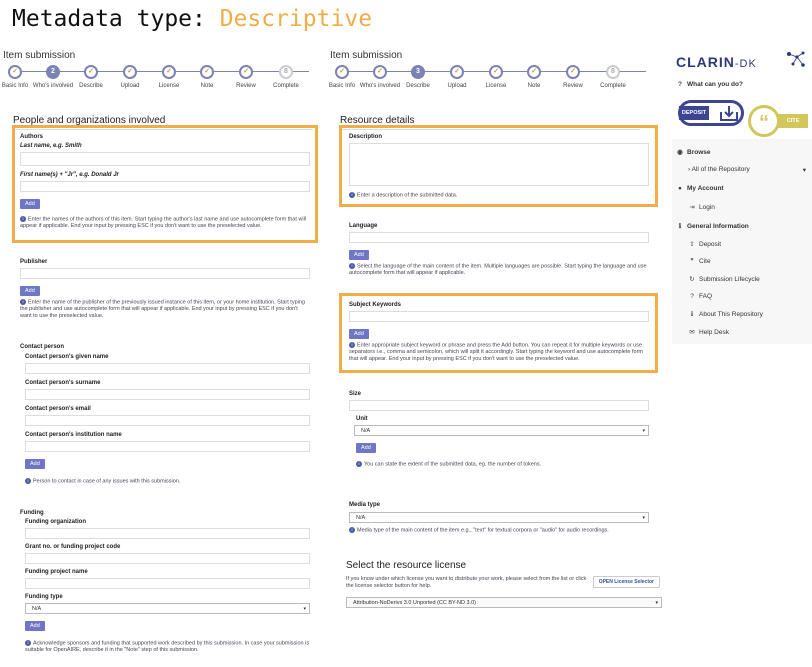  I want to click on add-funding-button: Add, so click(35, 626).